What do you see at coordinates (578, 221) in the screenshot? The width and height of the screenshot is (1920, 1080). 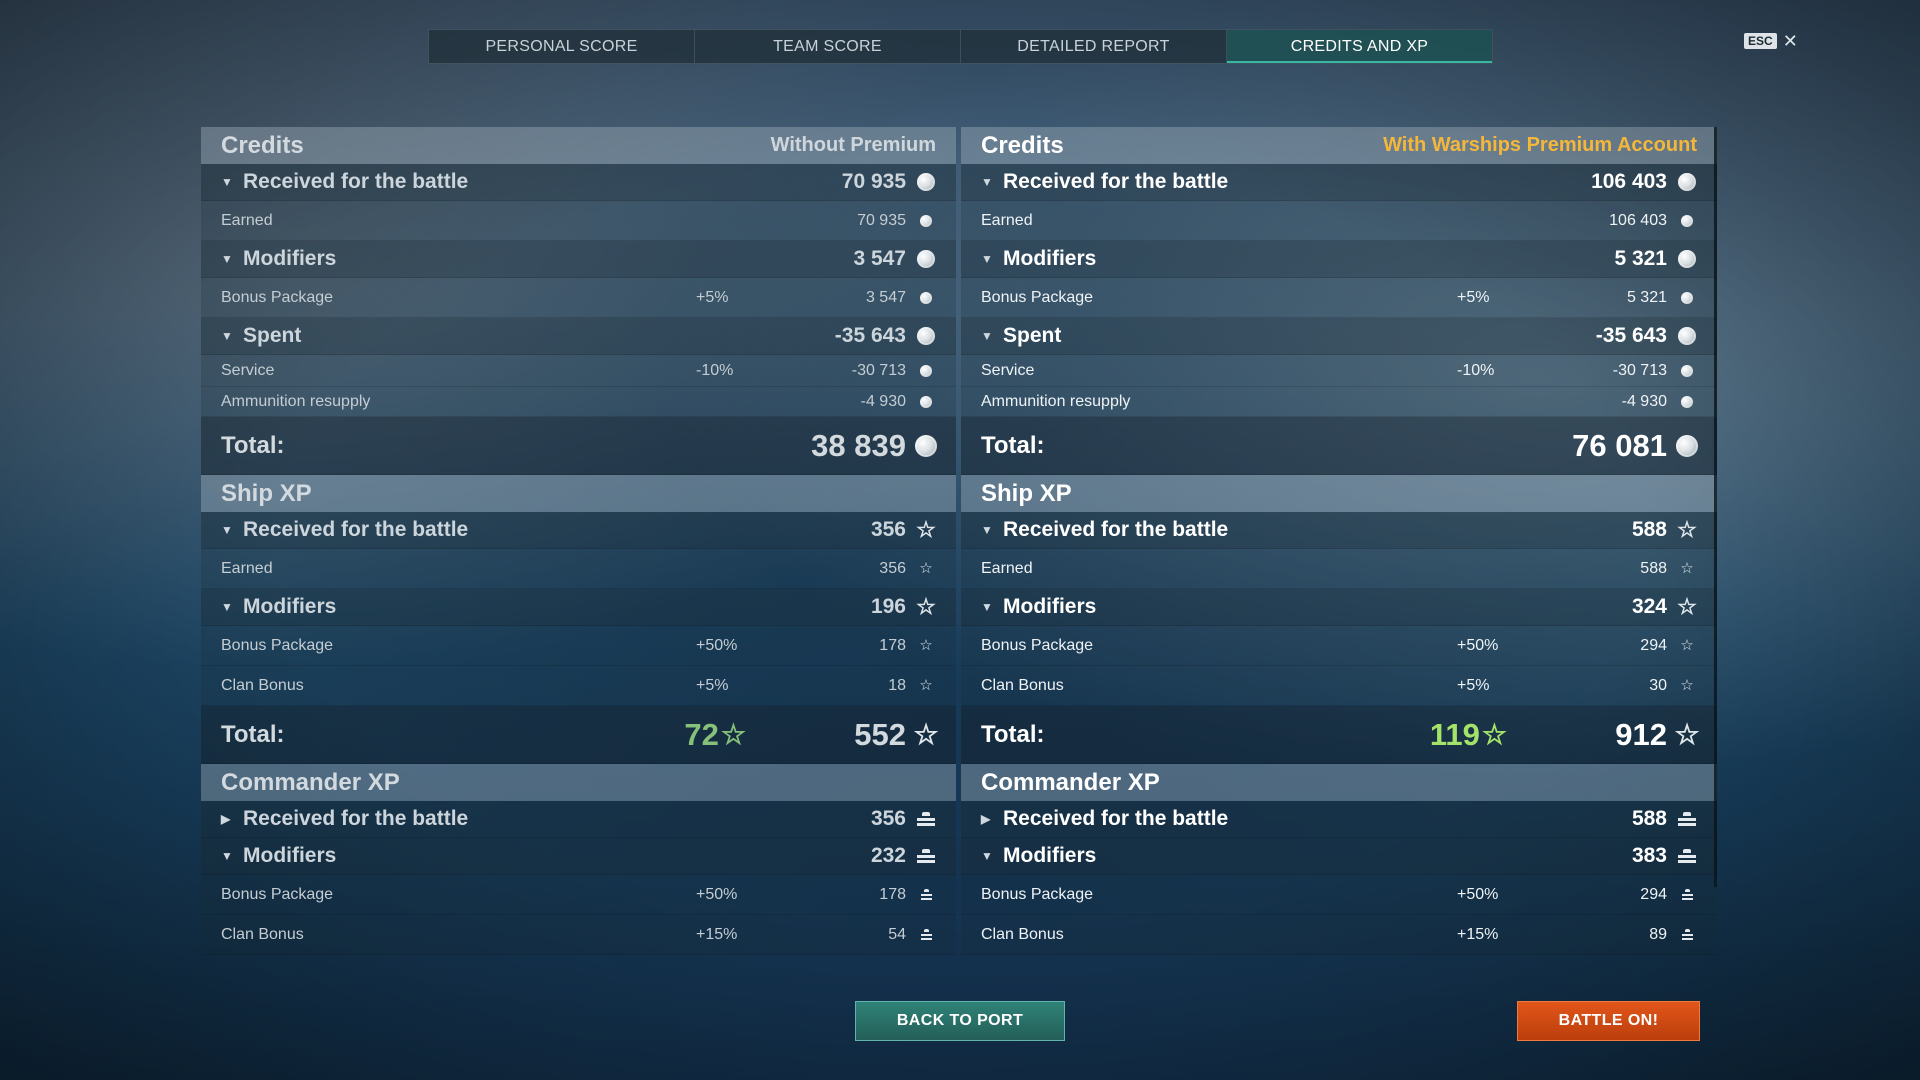 I see `credits-earned-row: Earned 70 935` at bounding box center [578, 221].